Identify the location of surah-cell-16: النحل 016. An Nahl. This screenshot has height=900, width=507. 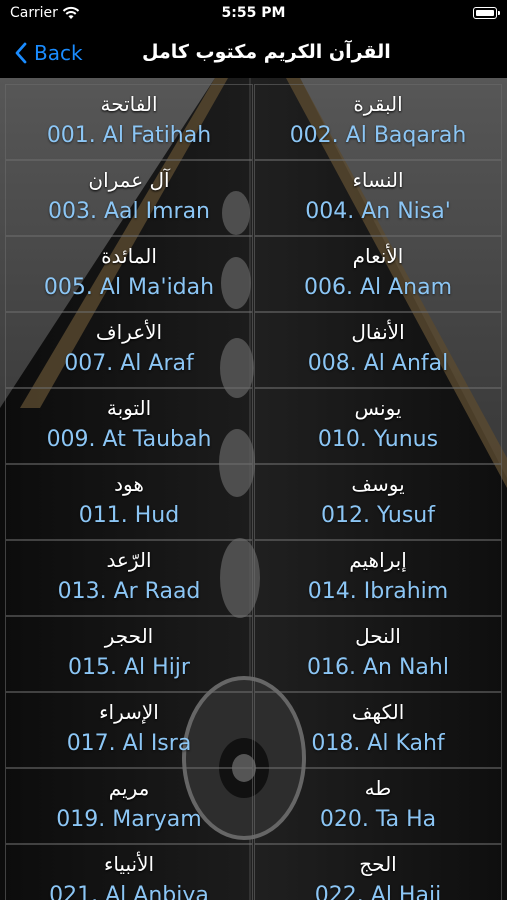
(378, 654).